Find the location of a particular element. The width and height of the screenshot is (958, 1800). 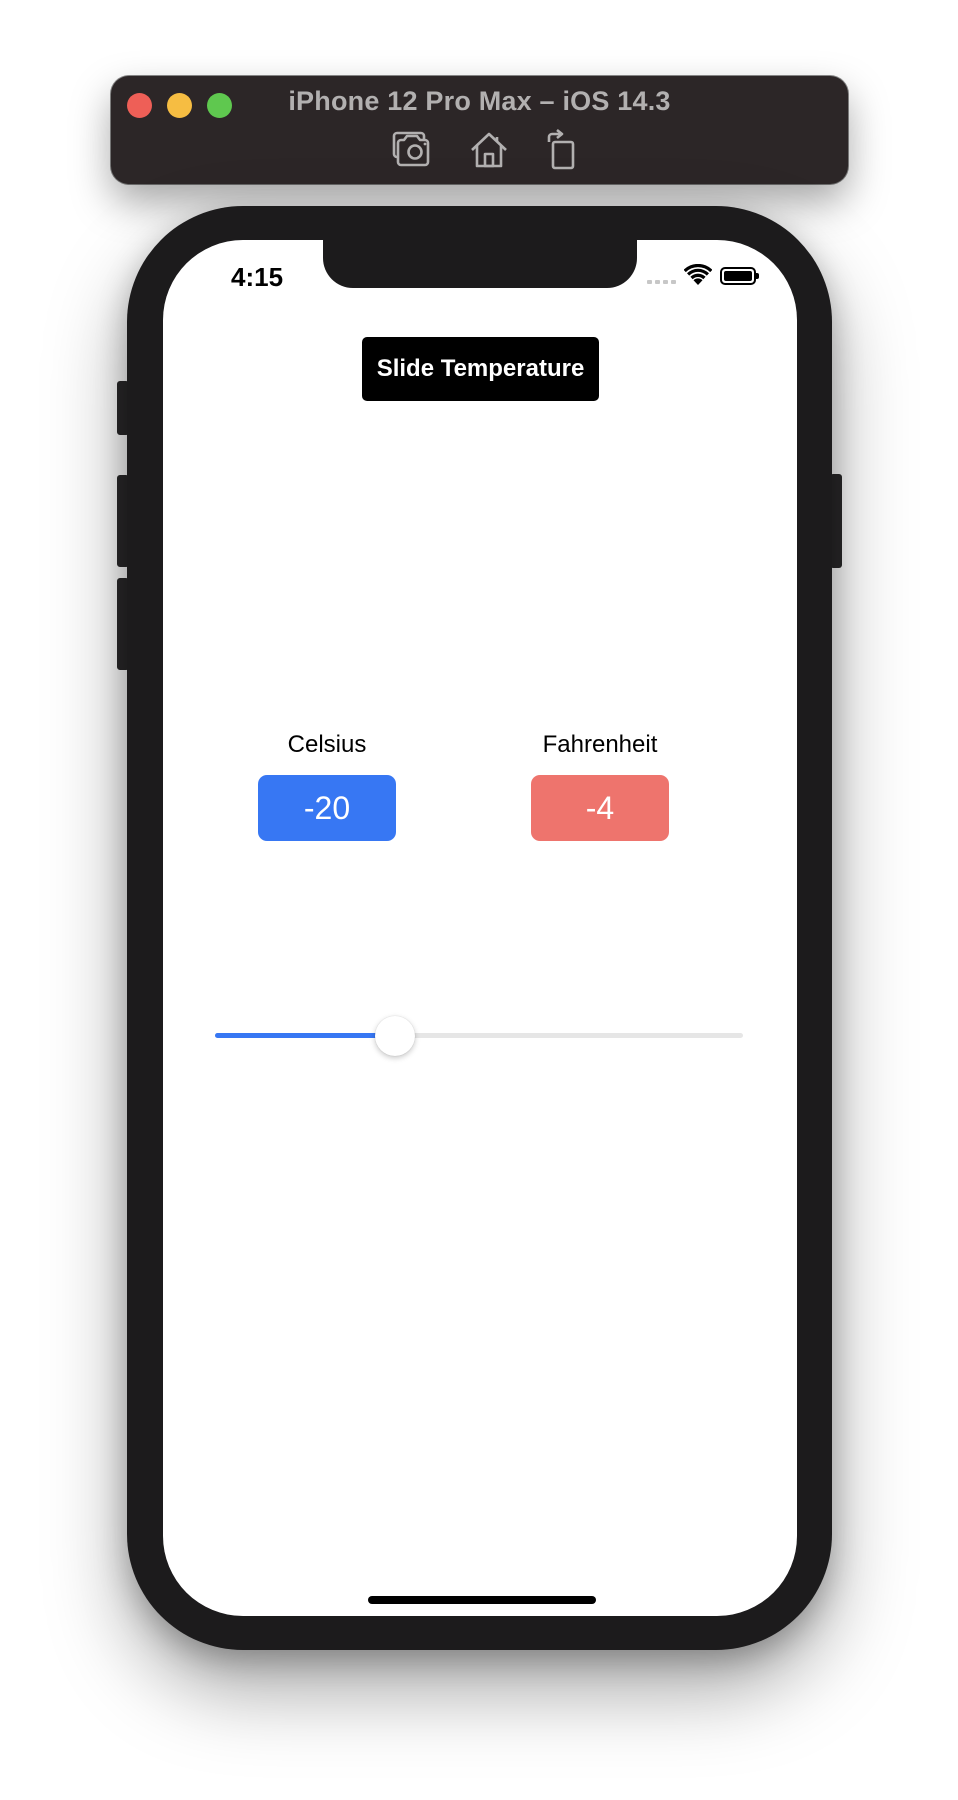

notch is located at coordinates (480, 264).